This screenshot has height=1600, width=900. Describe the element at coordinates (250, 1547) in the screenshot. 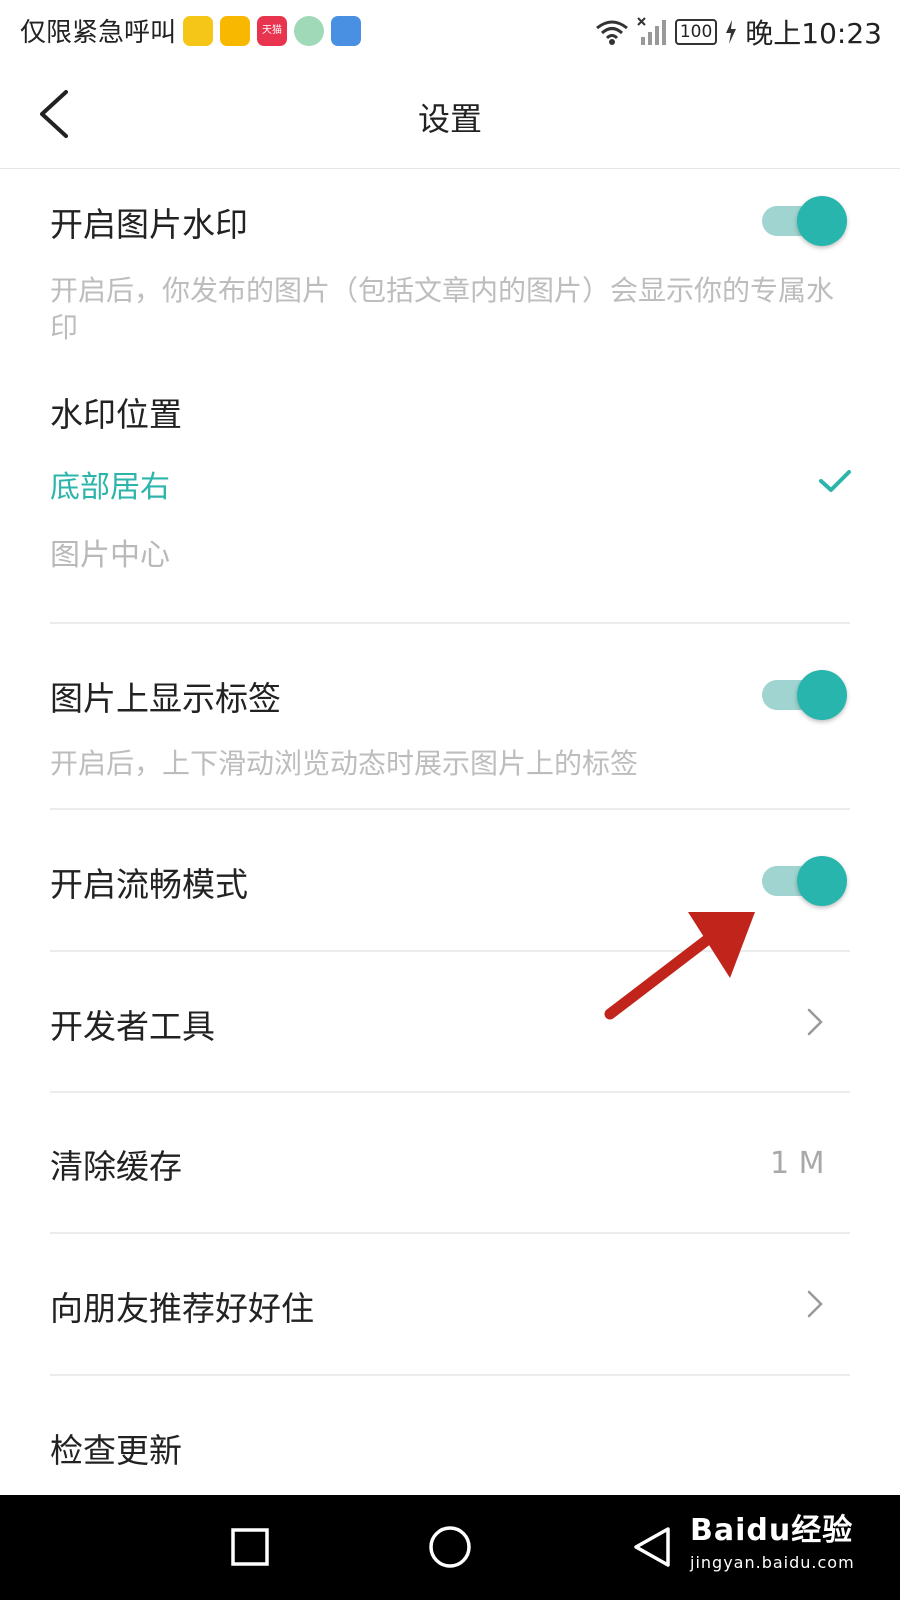

I see `recent-apps-icon` at that location.